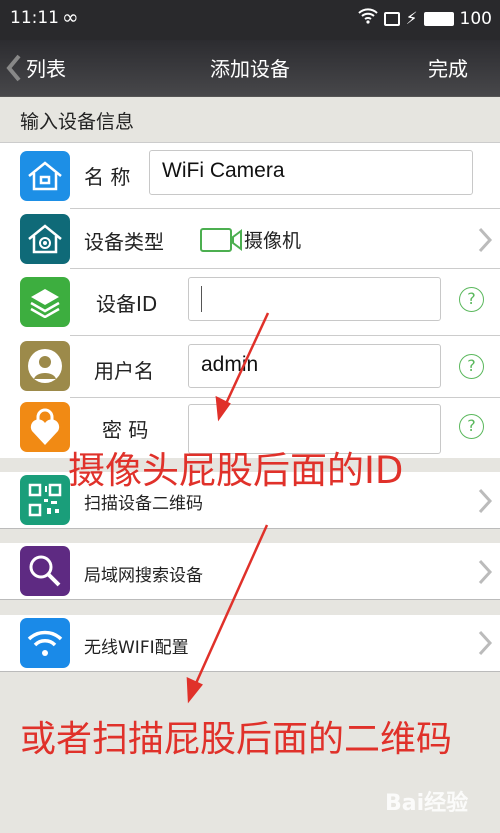 This screenshot has width=500, height=833. I want to click on baidu-watermark: Bai经验, so click(427, 803).